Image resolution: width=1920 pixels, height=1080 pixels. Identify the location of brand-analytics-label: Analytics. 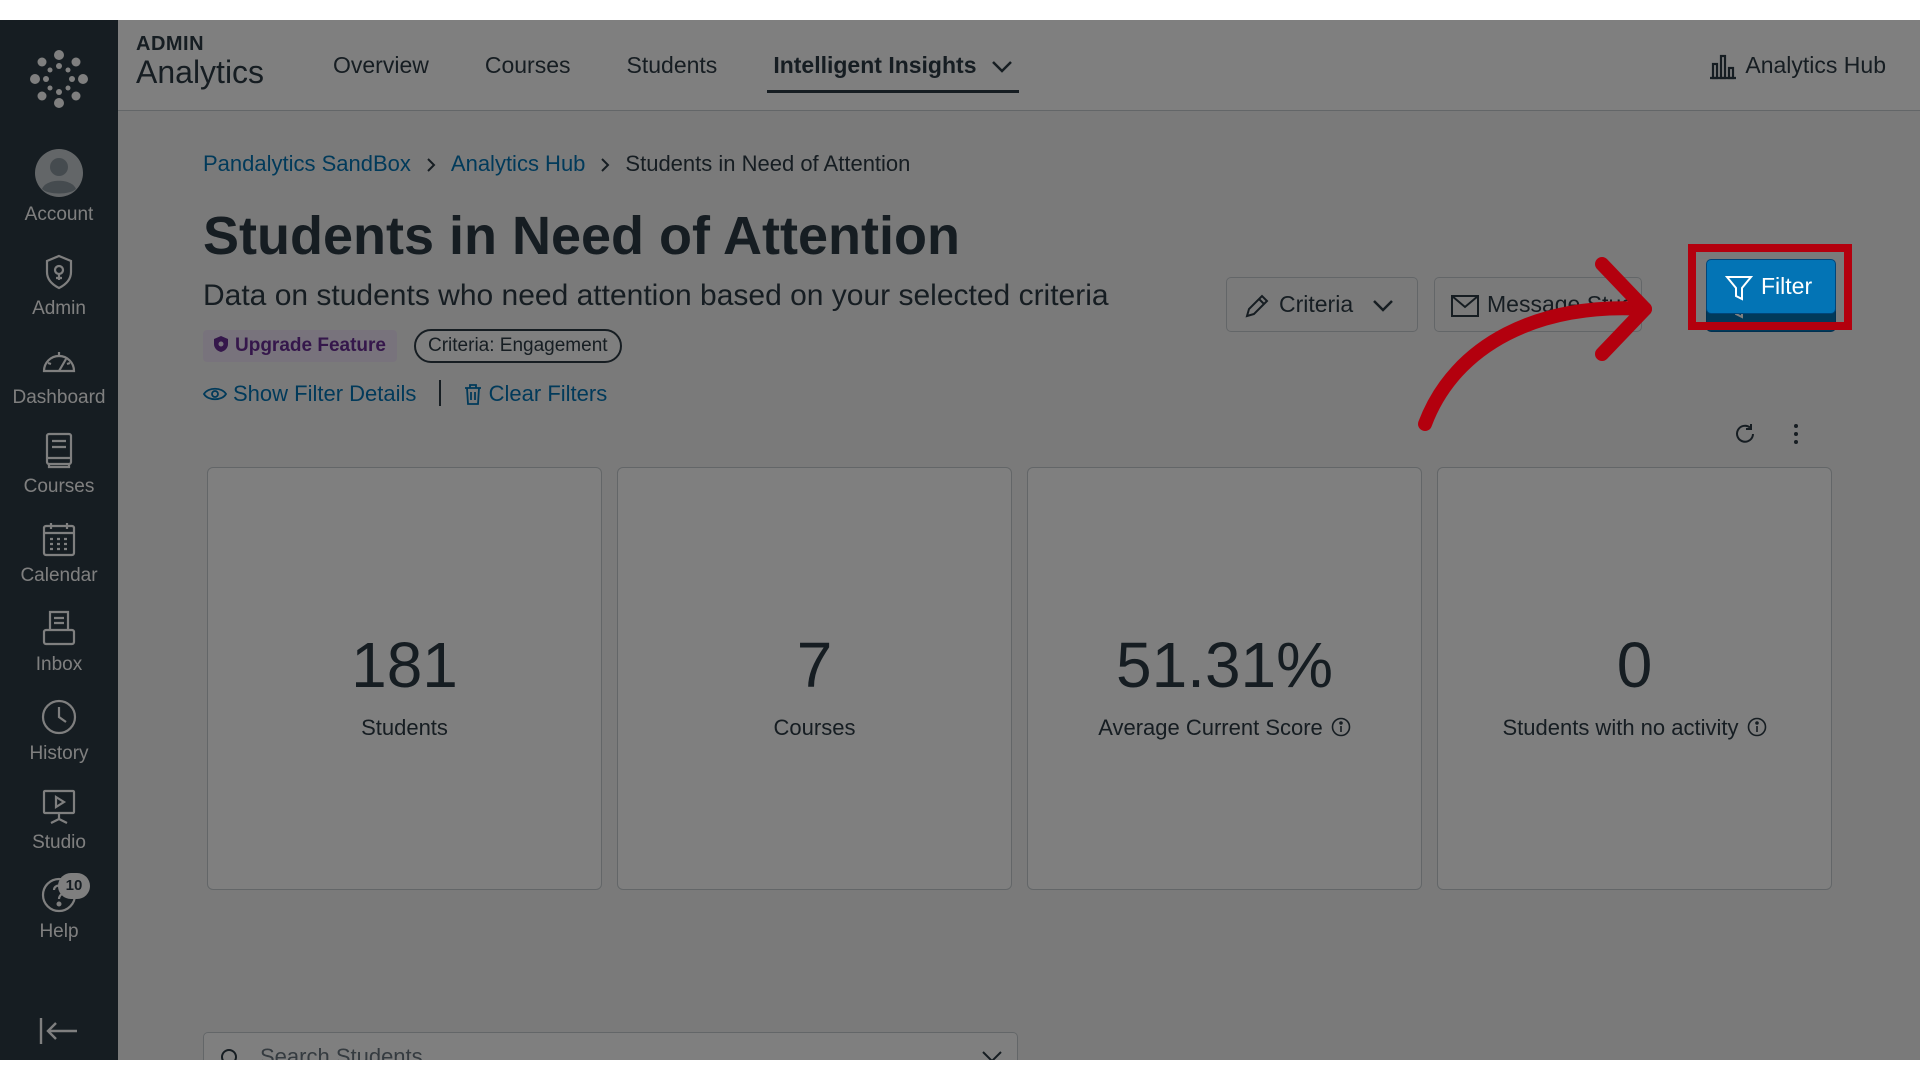
(200, 72).